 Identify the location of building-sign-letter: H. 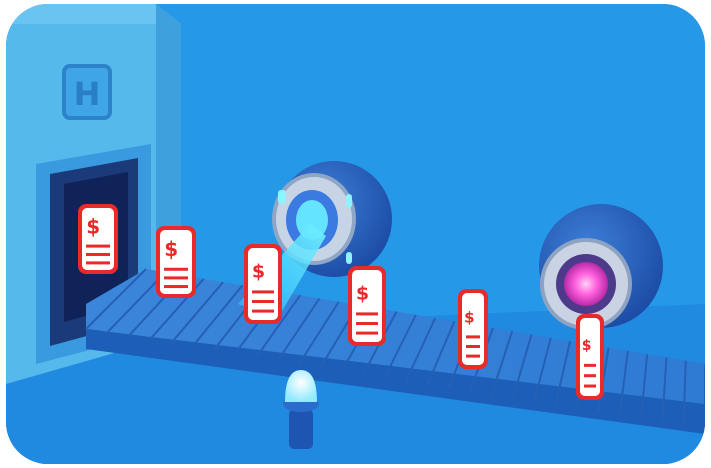
(87, 94).